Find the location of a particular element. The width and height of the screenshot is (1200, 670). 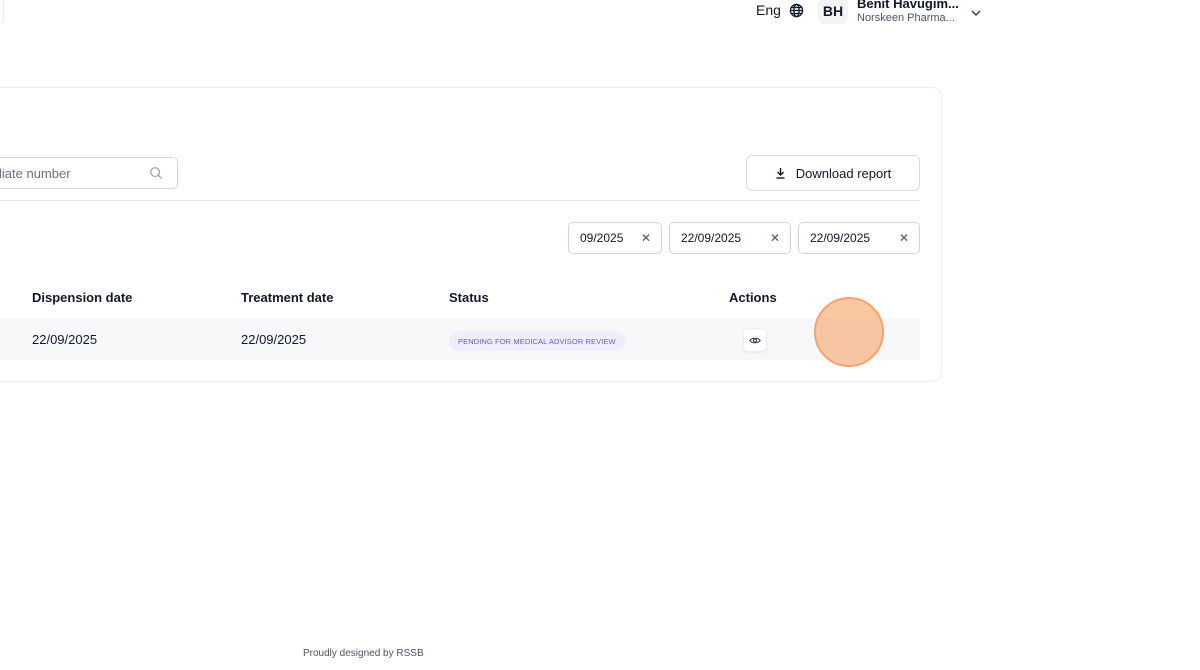

search-icon is located at coordinates (156, 173).